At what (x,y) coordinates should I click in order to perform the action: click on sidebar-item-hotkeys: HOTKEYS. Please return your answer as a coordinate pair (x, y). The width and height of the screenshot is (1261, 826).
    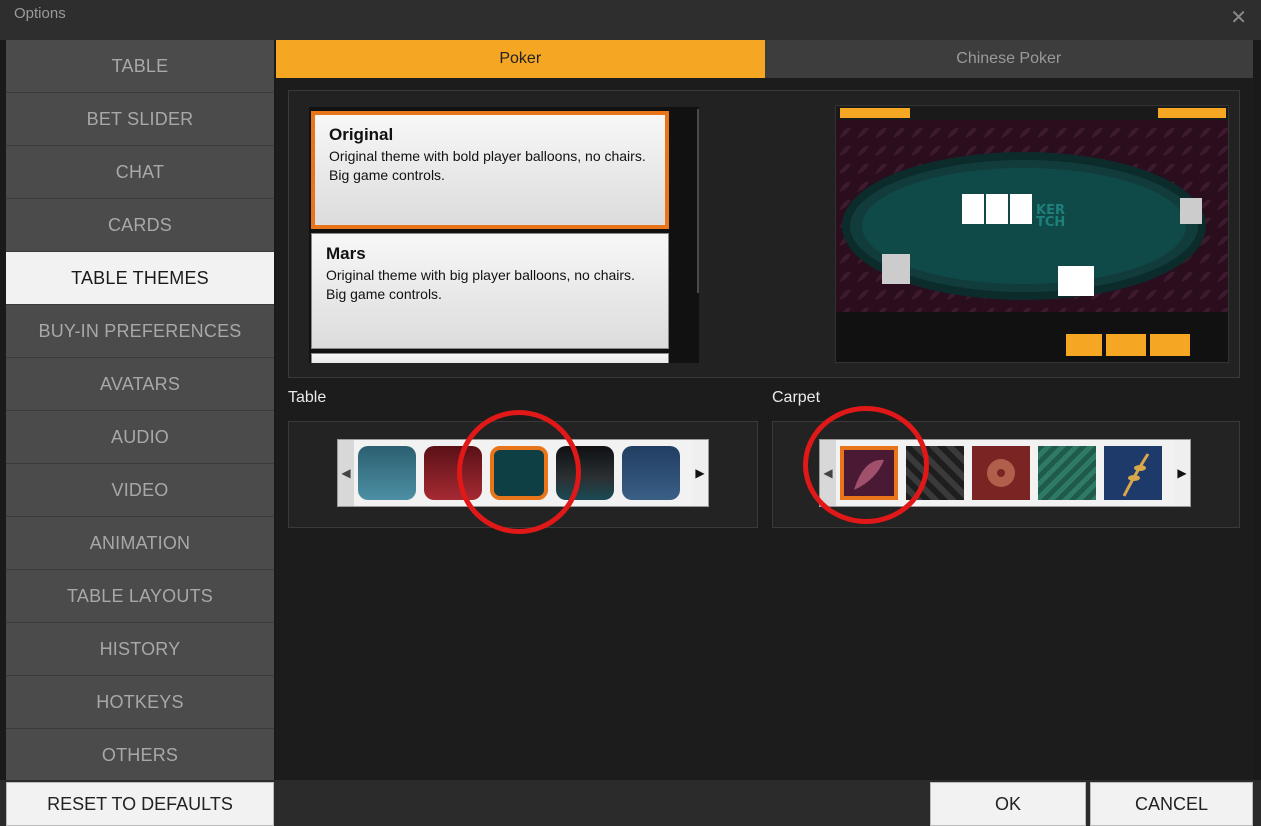
    Looking at the image, I should click on (140, 702).